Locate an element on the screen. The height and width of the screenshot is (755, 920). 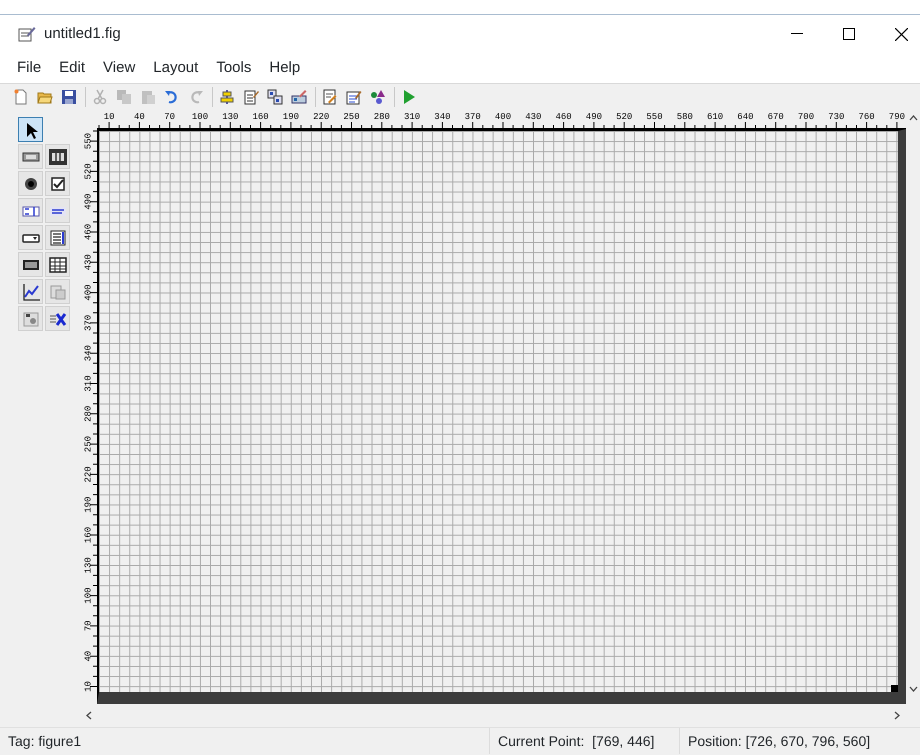
menu-item: Tools is located at coordinates (233, 68).